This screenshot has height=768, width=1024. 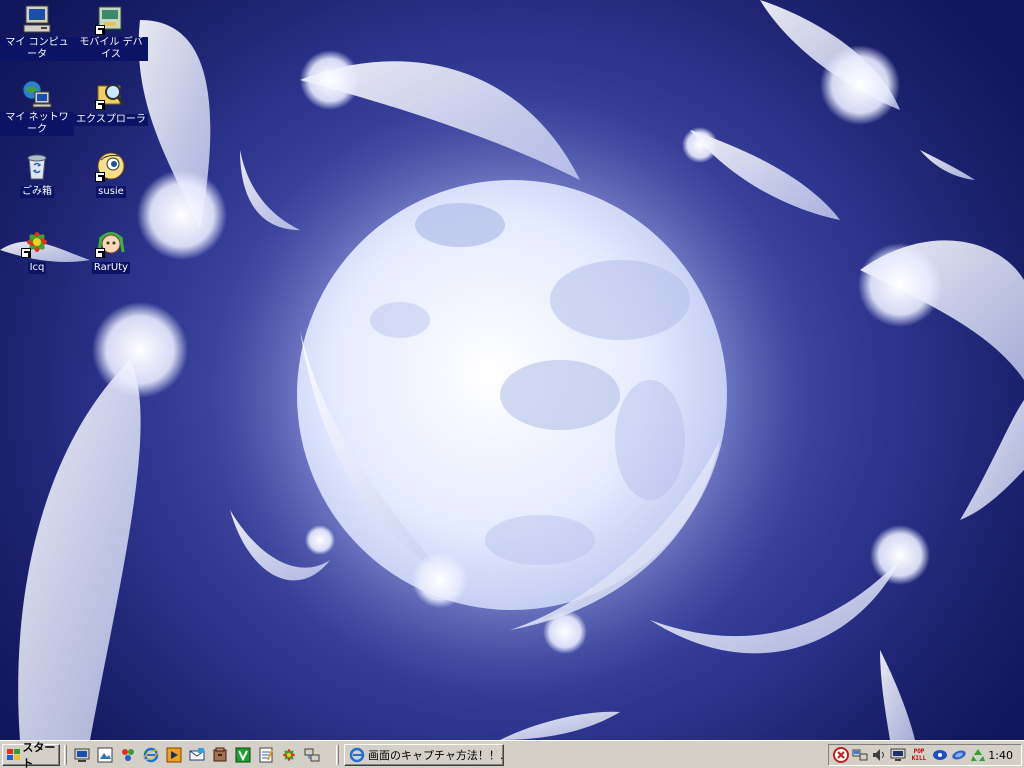 I want to click on desktop-icon-my-computer: マイ コンピュータ, so click(x=37, y=32).